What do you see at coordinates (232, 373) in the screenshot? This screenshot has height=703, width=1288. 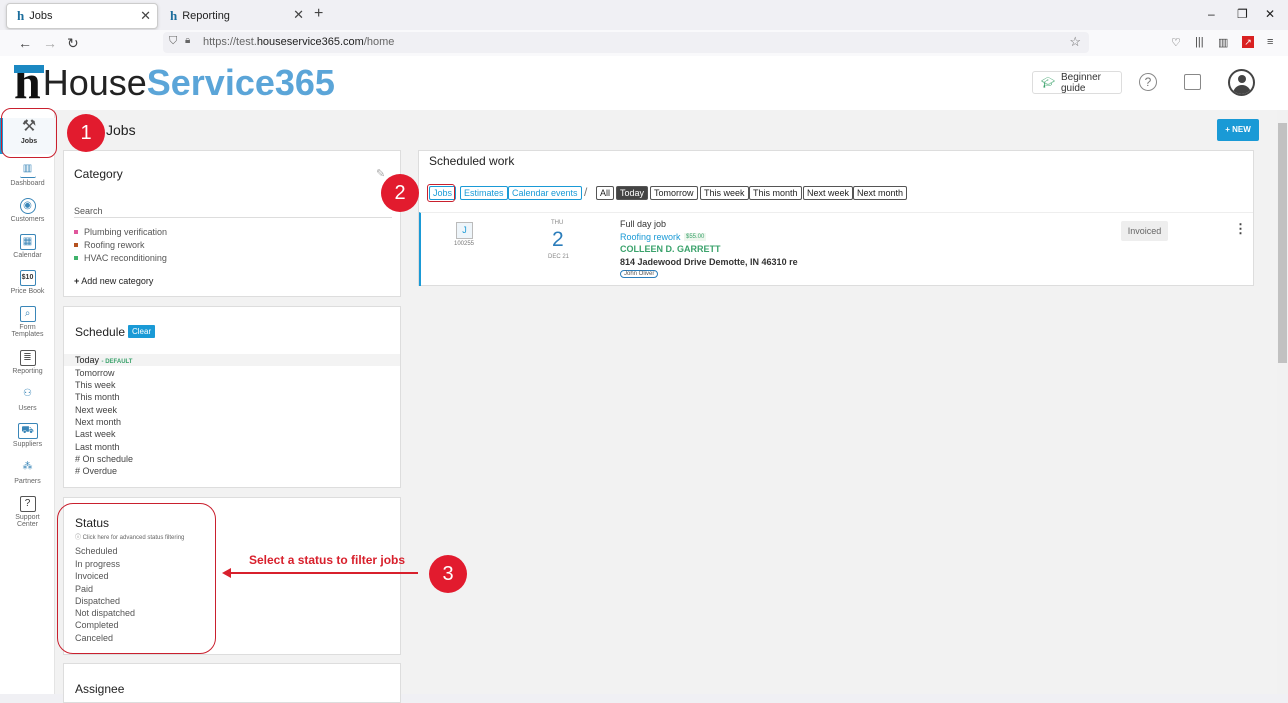 I see `schedule-option: Tomorrow` at bounding box center [232, 373].